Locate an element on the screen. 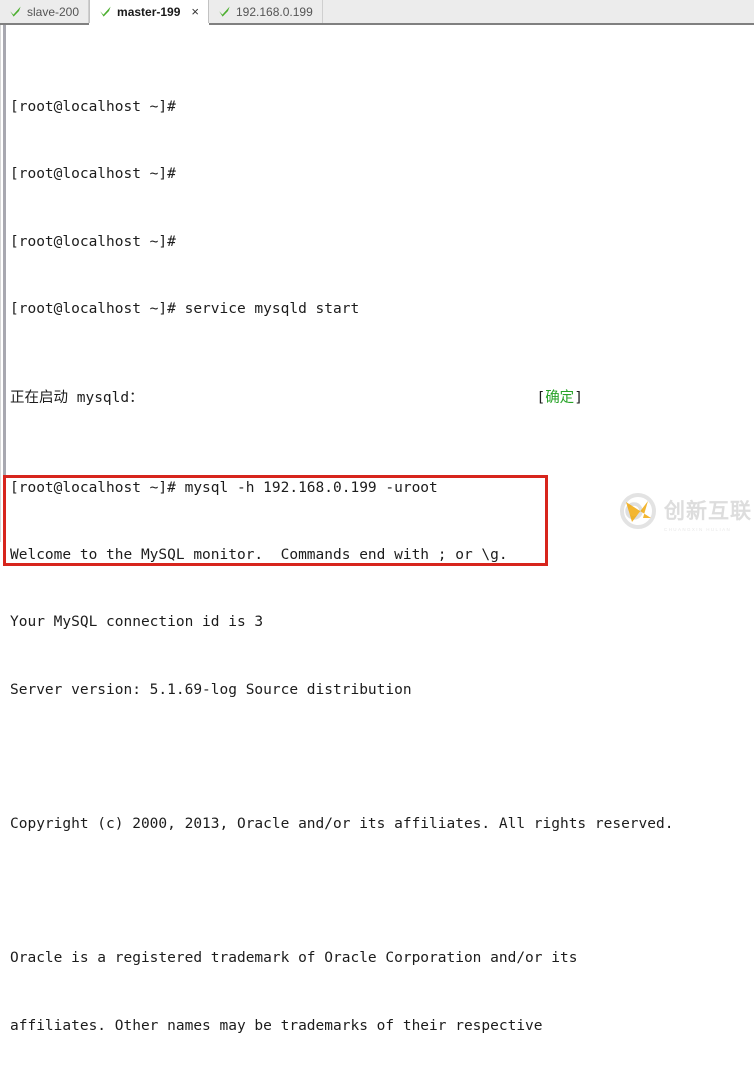  terminal-line: [root@localhost ~]# service mysqld start is located at coordinates (185, 308).